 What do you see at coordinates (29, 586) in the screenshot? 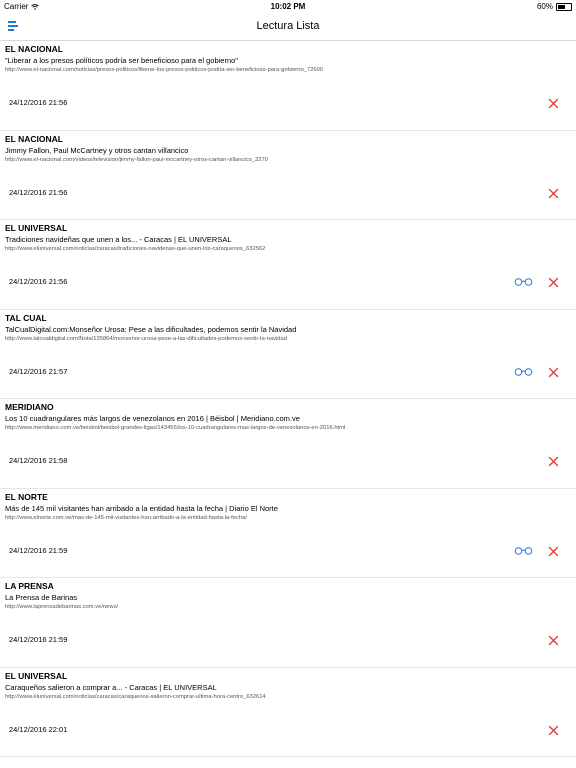
I see `item-source: LA PRENSA` at bounding box center [29, 586].